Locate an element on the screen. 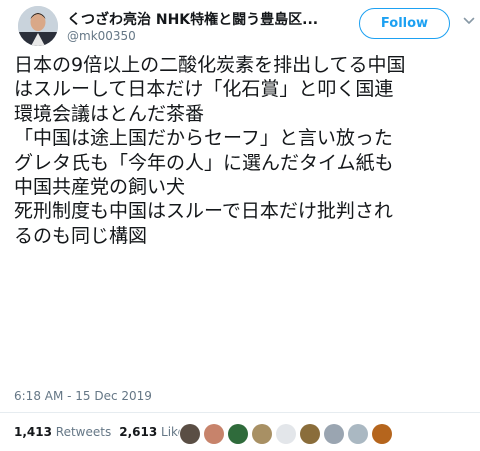  divider is located at coordinates (240, 412).